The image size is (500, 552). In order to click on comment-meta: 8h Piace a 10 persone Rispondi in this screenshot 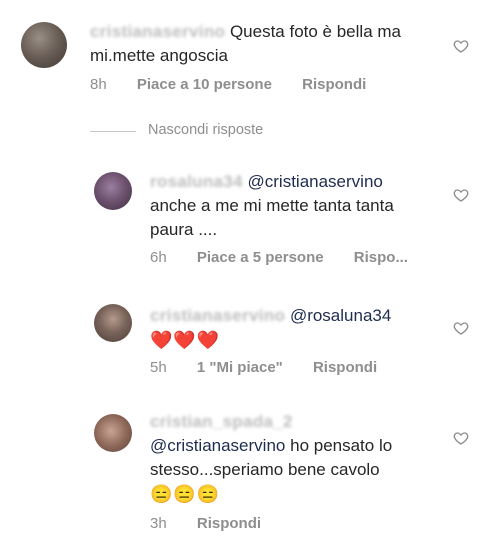, I will do `click(241, 84)`.